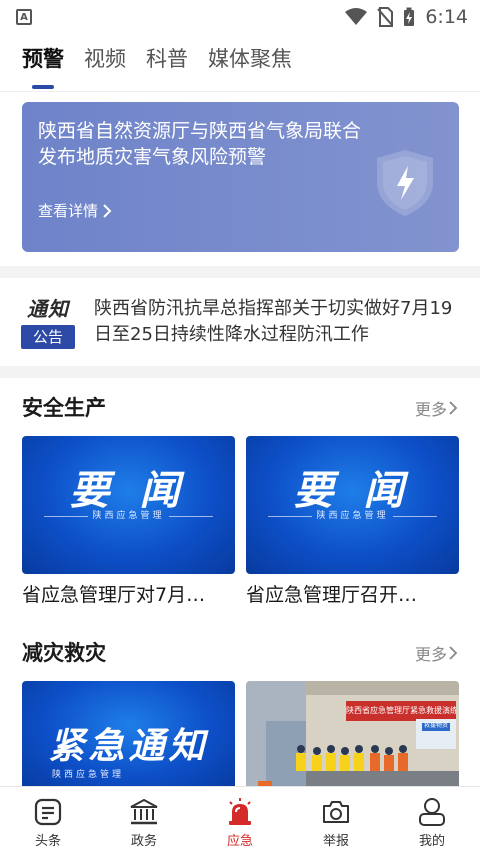  Describe the element at coordinates (336, 812) in the screenshot. I see `camera-icon` at that location.